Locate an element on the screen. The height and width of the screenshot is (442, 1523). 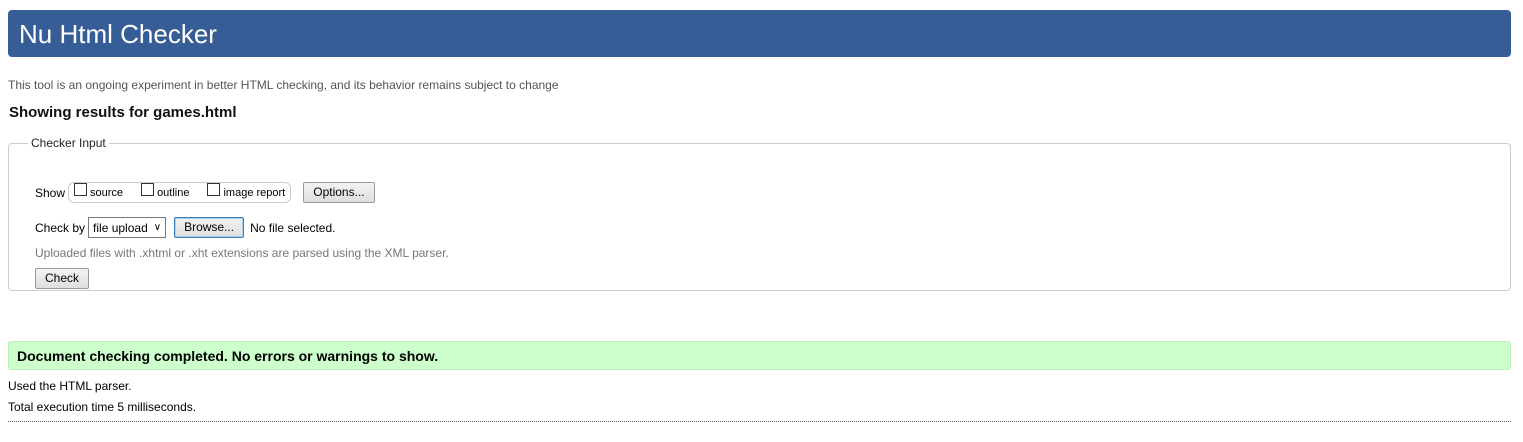
show-image-report-option: image report is located at coordinates (246, 191).